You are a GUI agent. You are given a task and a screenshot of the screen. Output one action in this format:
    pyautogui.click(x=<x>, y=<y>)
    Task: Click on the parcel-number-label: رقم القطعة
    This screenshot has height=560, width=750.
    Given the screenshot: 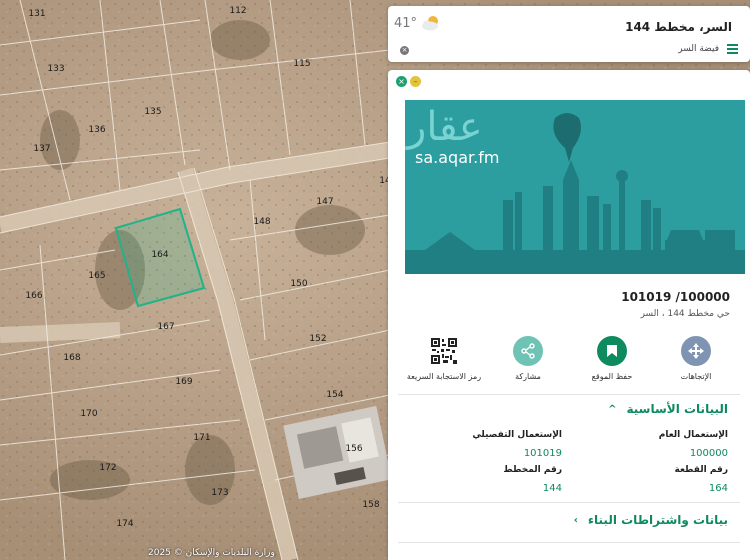 What is the action you would take?
    pyautogui.click(x=701, y=470)
    